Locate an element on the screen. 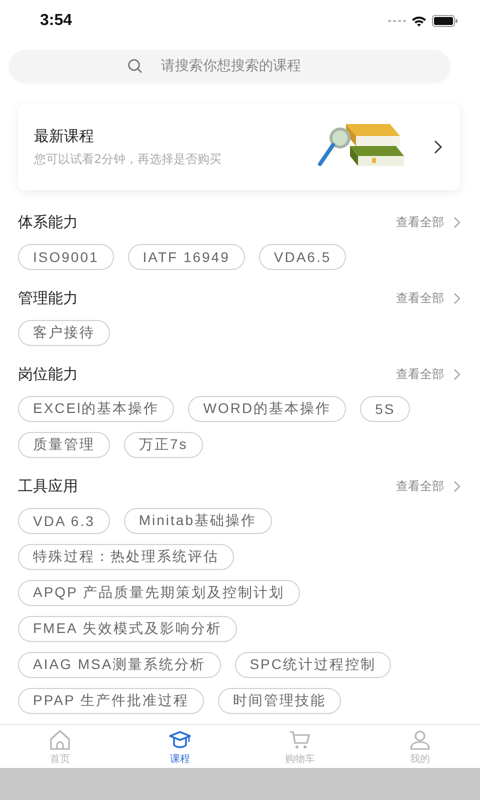 Image resolution: width=480 pixels, height=800 pixels. course-tag: 质量管理 is located at coordinates (64, 445).